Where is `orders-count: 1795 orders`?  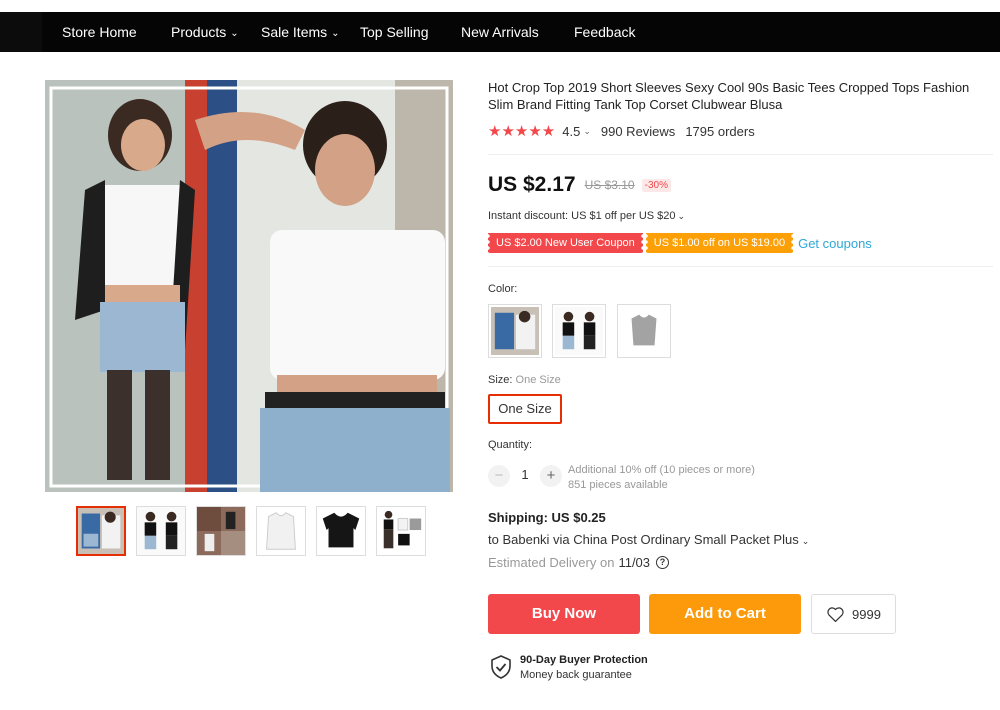
orders-count: 1795 orders is located at coordinates (720, 131).